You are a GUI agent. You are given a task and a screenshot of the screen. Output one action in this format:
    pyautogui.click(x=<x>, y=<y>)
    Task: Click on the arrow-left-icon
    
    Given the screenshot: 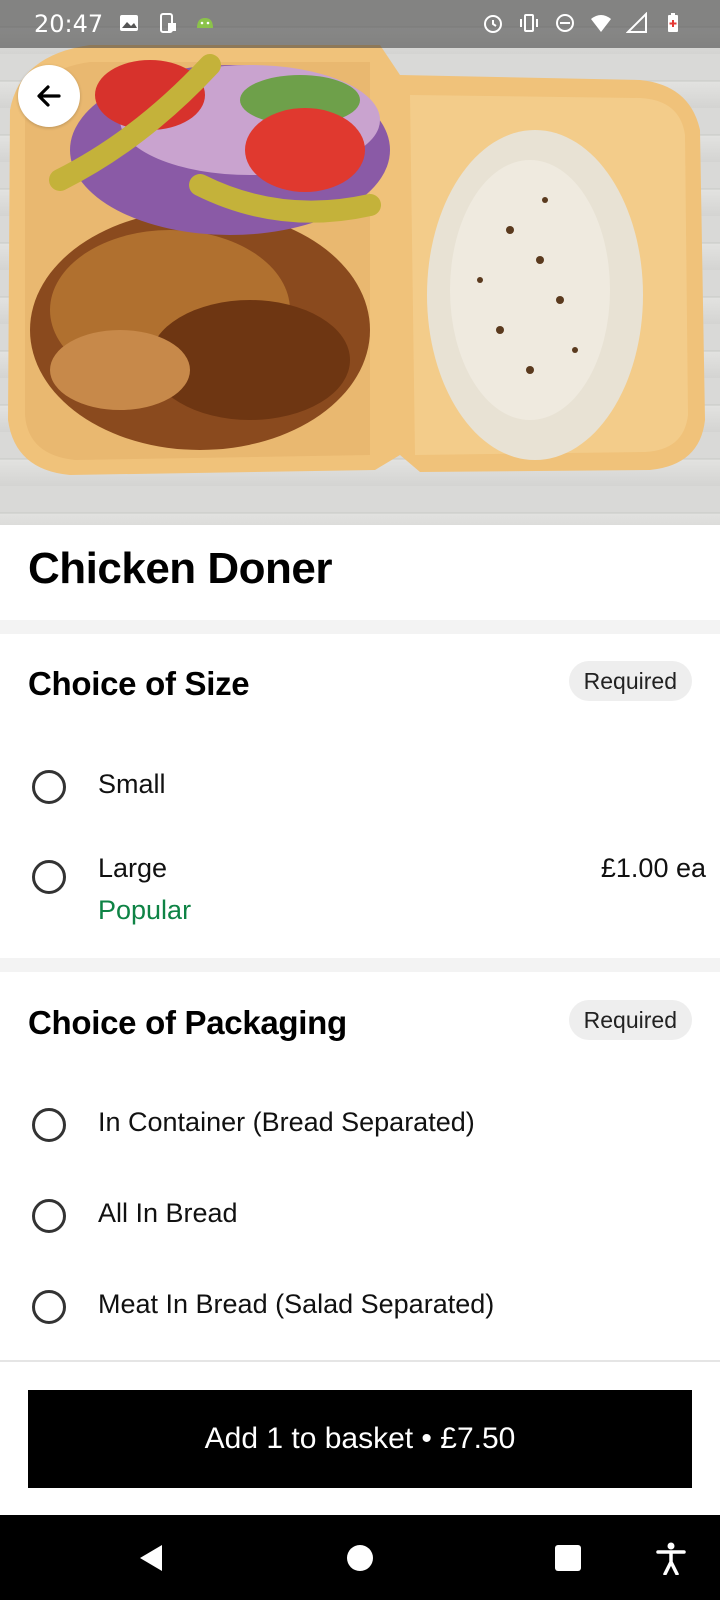 What is the action you would take?
    pyautogui.click(x=49, y=96)
    